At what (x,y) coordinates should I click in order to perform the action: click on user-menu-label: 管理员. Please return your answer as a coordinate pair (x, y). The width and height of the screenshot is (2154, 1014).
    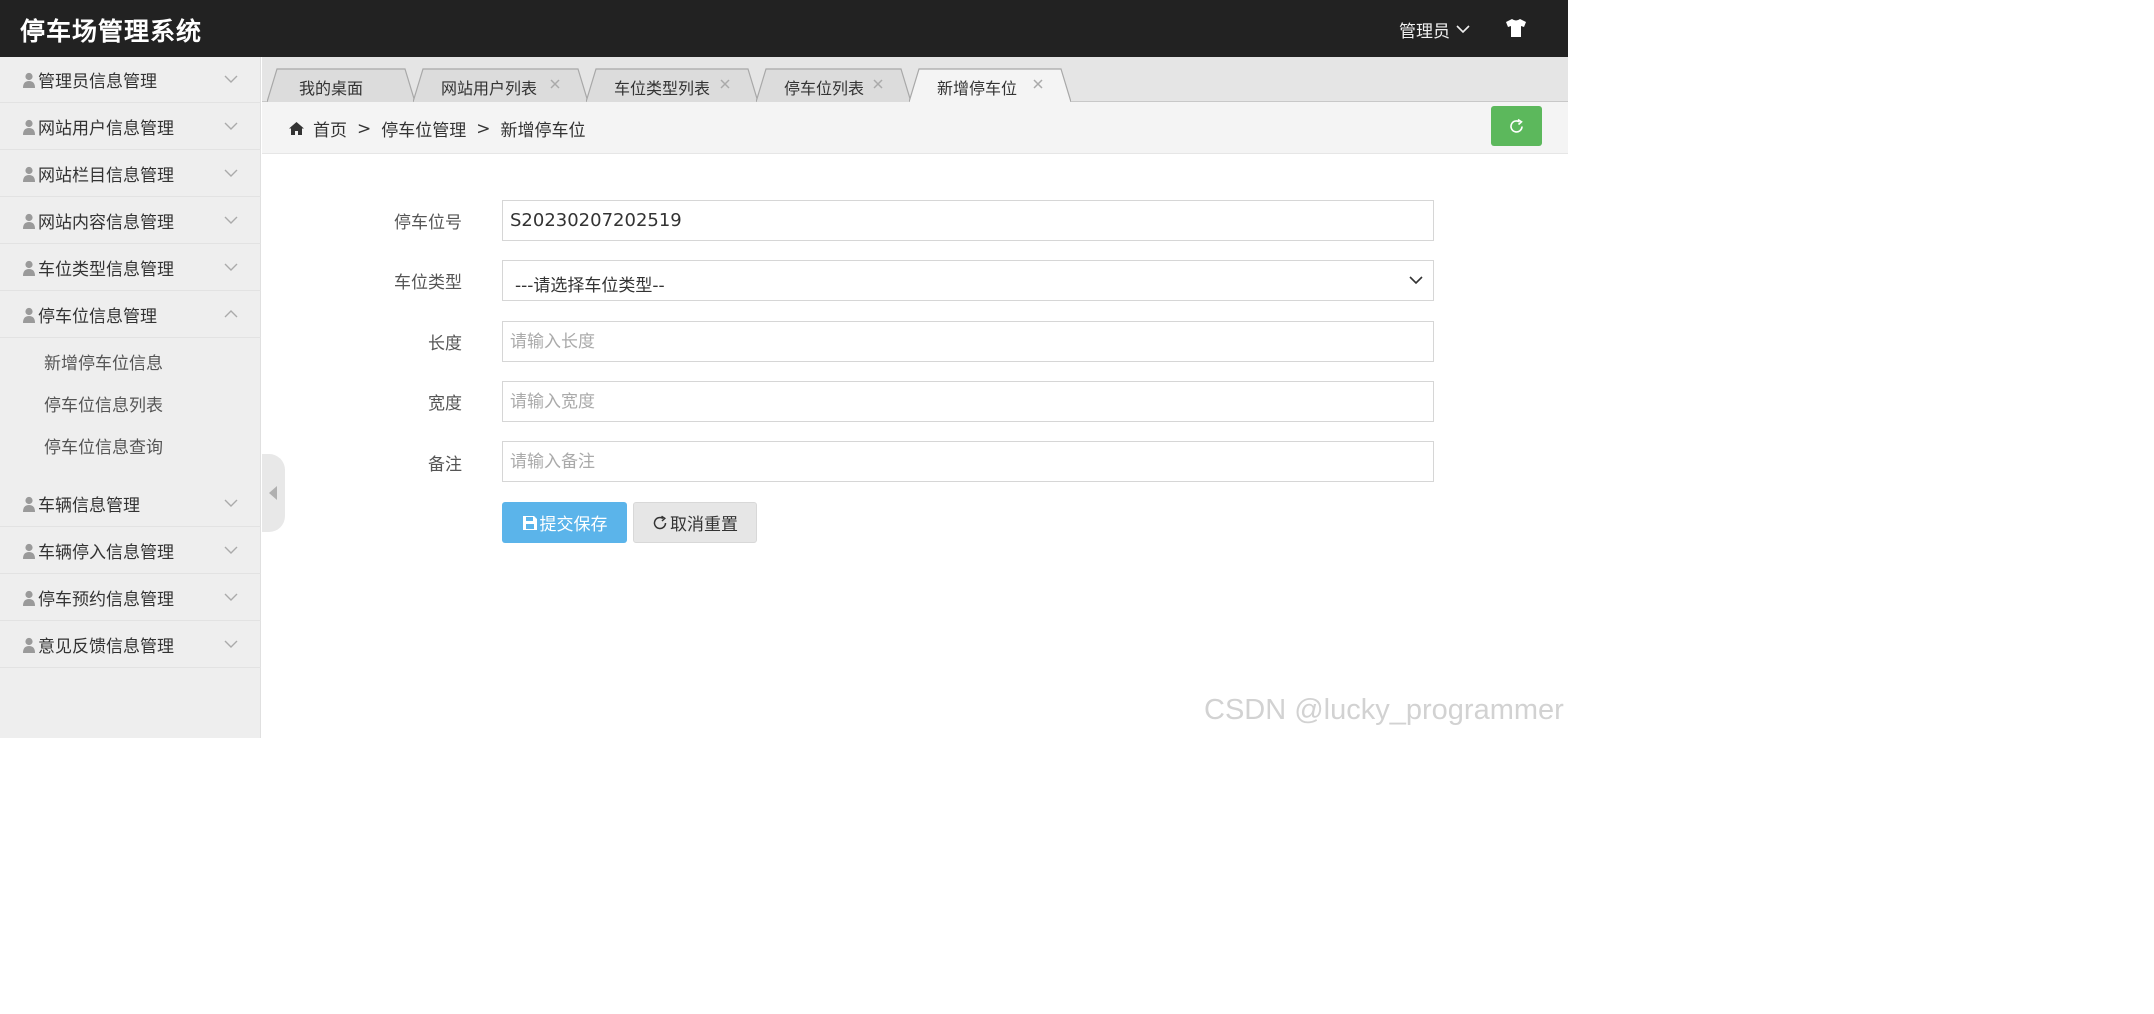
    Looking at the image, I should click on (1424, 31).